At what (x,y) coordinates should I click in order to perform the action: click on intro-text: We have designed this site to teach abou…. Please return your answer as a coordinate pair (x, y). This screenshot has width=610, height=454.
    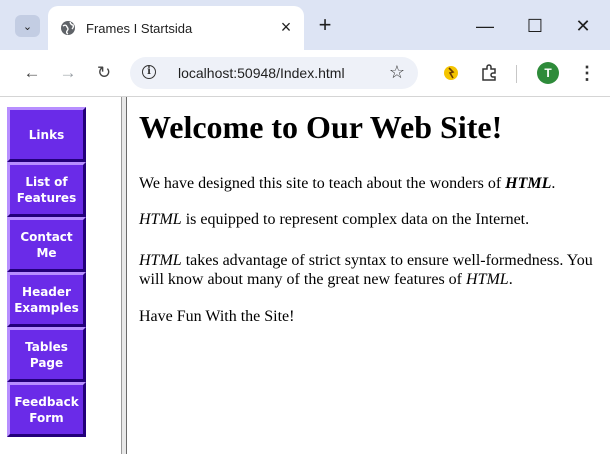
    Looking at the image, I should click on (322, 183).